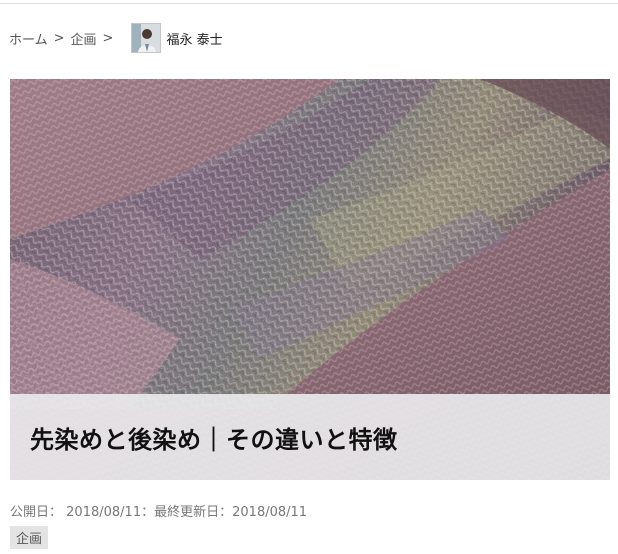 The image size is (618, 554). What do you see at coordinates (29, 537) in the screenshot?
I see `category-tag: 企画` at bounding box center [29, 537].